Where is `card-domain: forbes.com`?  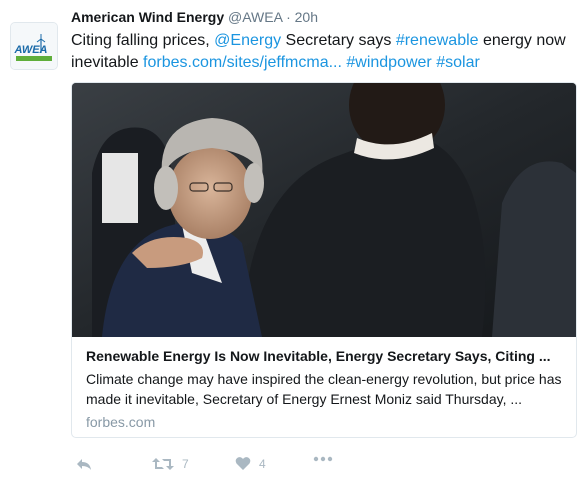
card-domain: forbes.com is located at coordinates (121, 422).